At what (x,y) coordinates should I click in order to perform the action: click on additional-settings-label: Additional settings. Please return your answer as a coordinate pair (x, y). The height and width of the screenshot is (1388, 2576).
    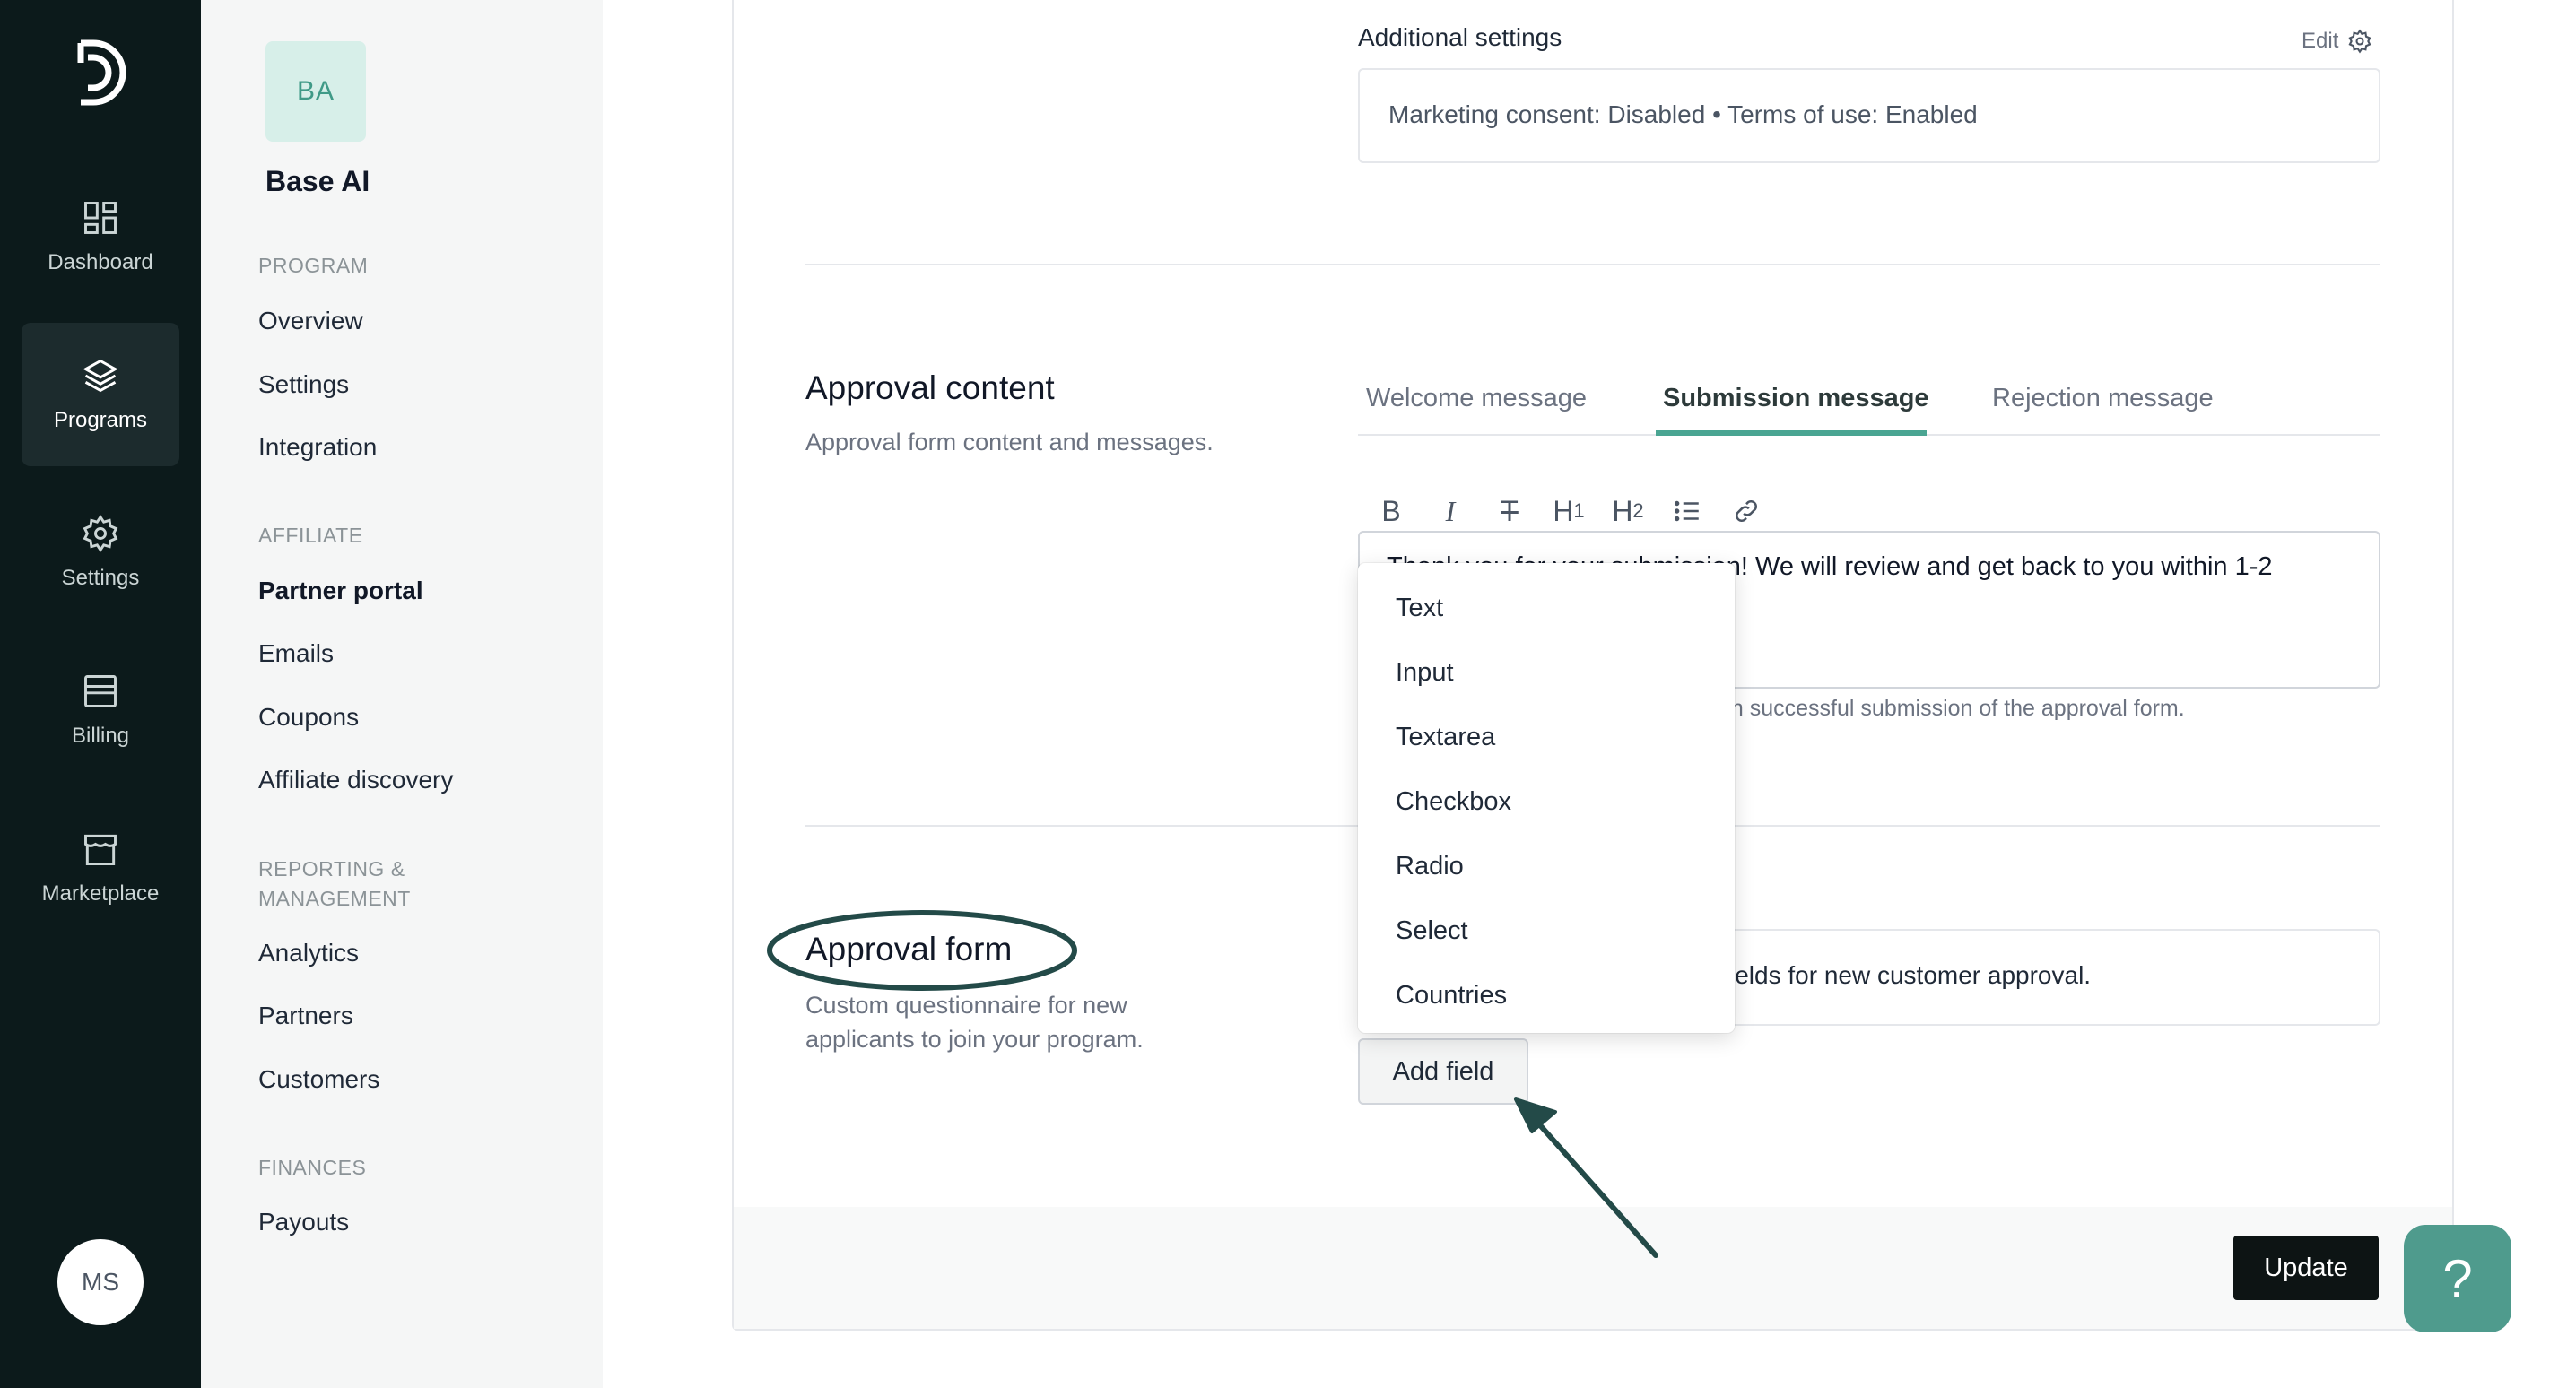
    Looking at the image, I should click on (1460, 37).